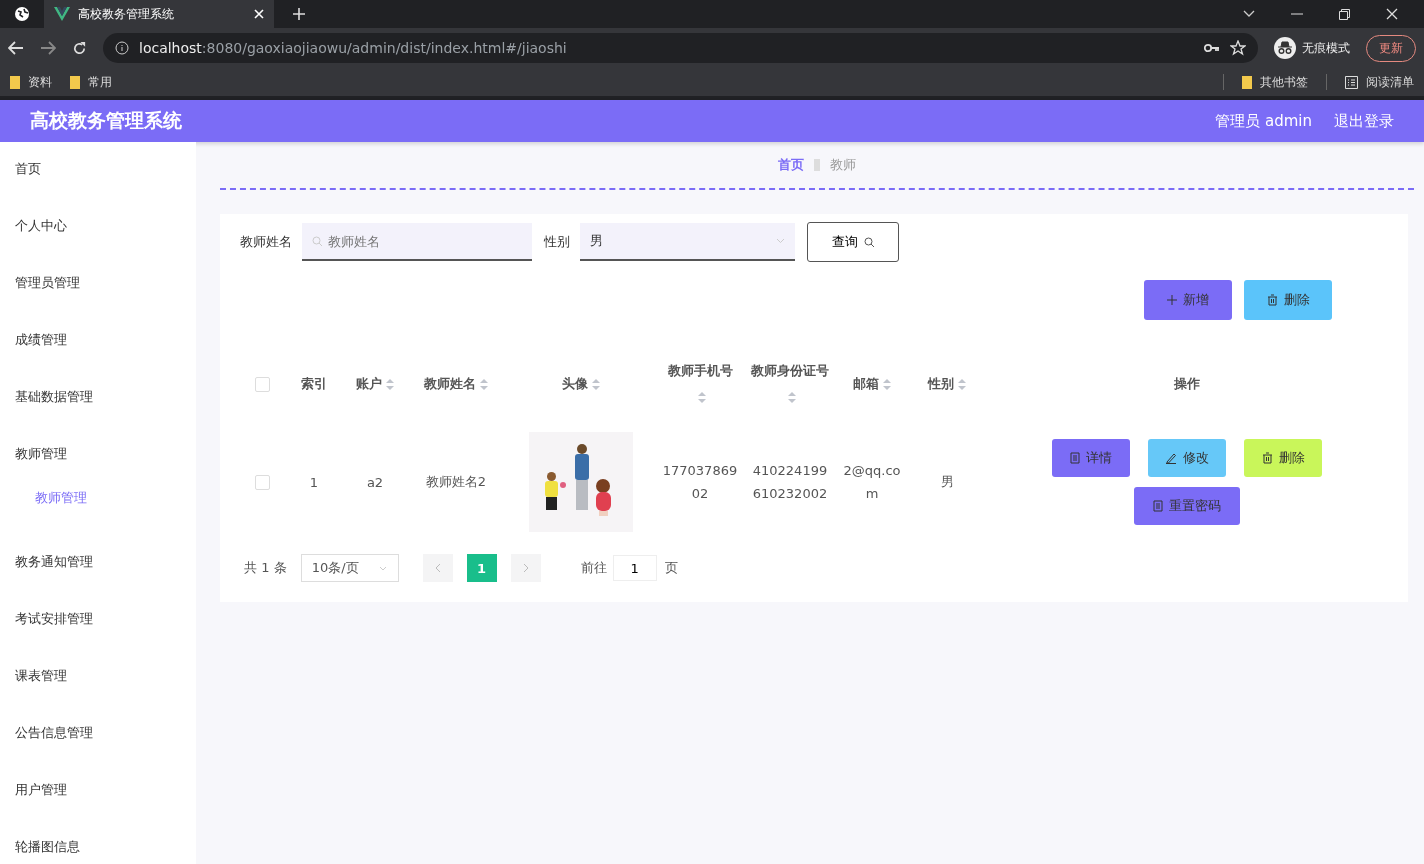 The height and width of the screenshot is (864, 1424). What do you see at coordinates (417, 242) in the screenshot?
I see `name-search-field: 教师姓名` at bounding box center [417, 242].